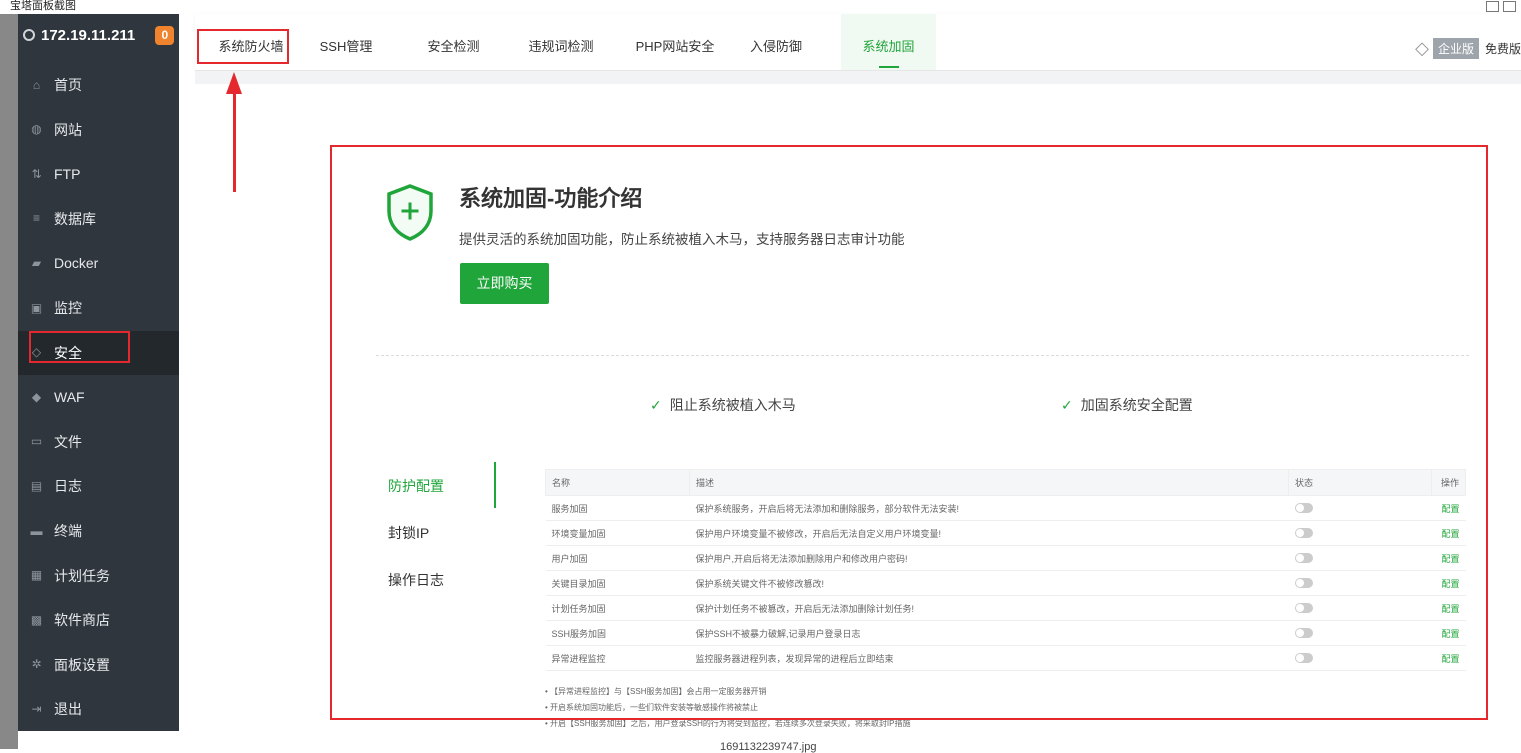 This screenshot has width=1521, height=753. What do you see at coordinates (43, 6) in the screenshot?
I see `window-title: 宝塔面板截图` at bounding box center [43, 6].